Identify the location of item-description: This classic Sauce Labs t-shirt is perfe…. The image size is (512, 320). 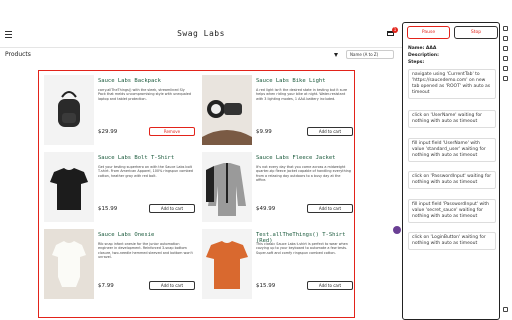
(302, 248).